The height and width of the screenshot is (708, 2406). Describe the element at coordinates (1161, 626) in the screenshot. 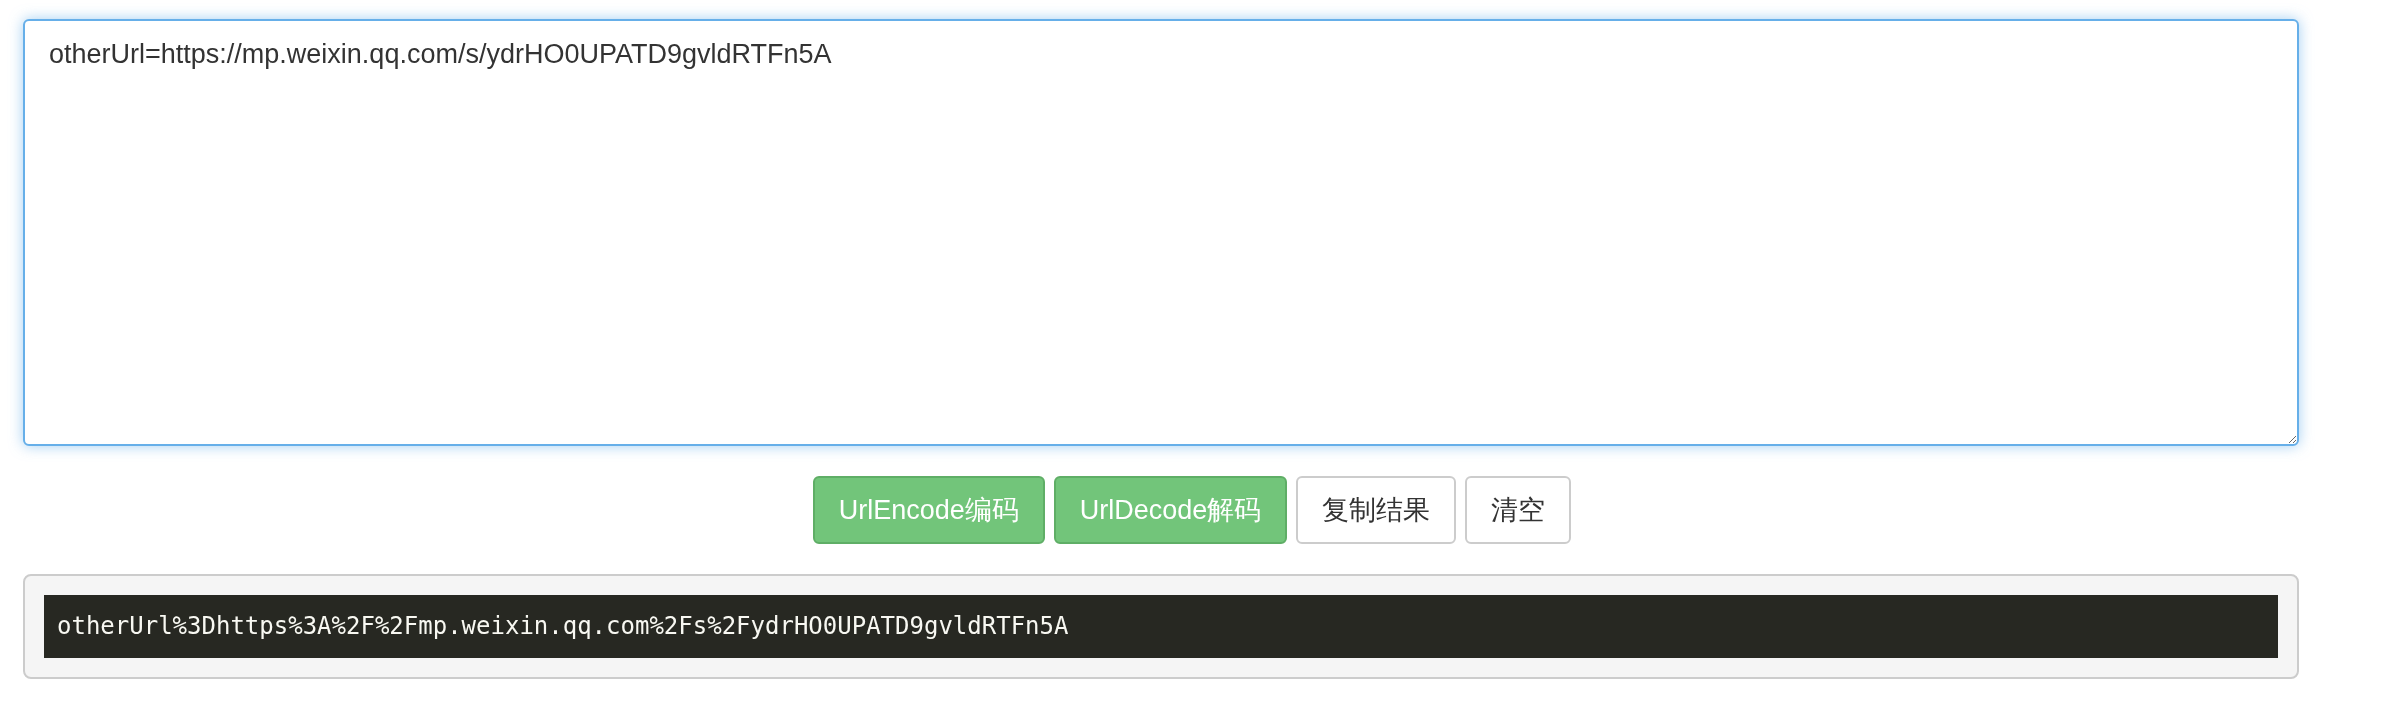

I see `result-text: otherUrl%3Dhttps%3A%2F%2Fmp.weixin.qq.com%2Fs%2FydrHO0UPATD9gvldRTFn5A` at that location.